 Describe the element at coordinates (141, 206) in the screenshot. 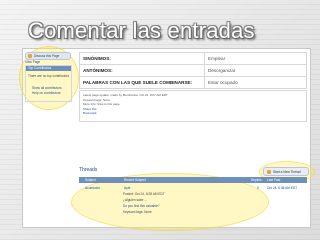

I see `thread-valuable: Do you find this valuable?` at that location.